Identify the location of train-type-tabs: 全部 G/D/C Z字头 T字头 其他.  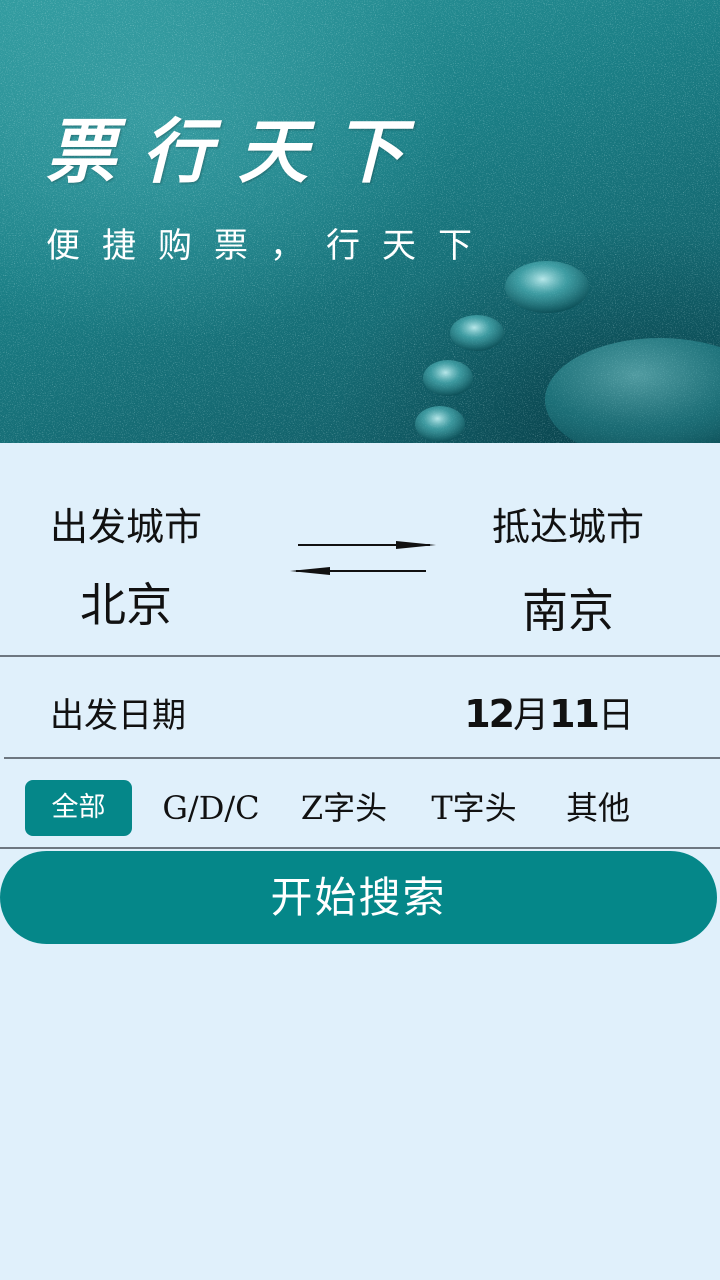
(360, 809).